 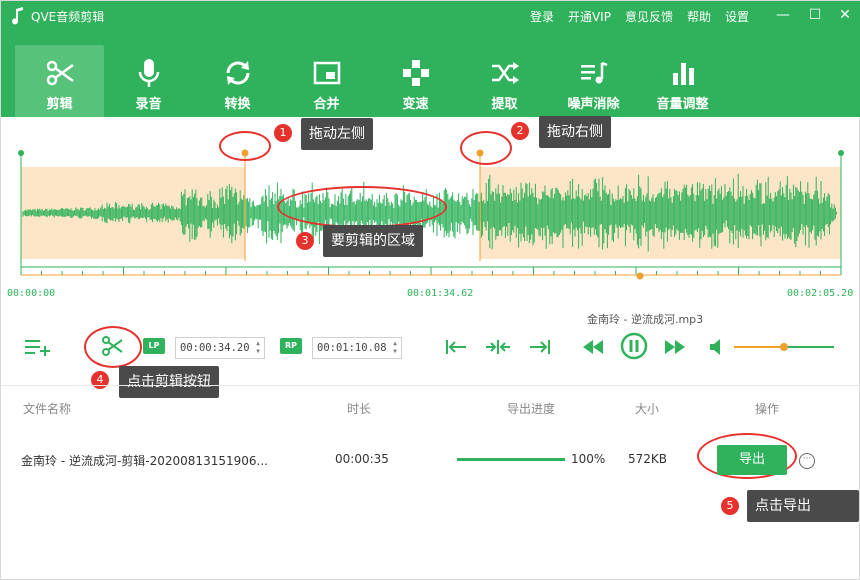 What do you see at coordinates (440, 293) in the screenshot?
I see `time-mid-label: 00:01:34.62` at bounding box center [440, 293].